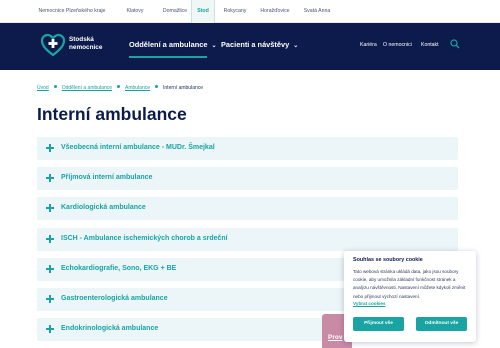 The width and height of the screenshot is (500, 348). What do you see at coordinates (168, 57) in the screenshot?
I see `nav-active-indicator` at bounding box center [168, 57].